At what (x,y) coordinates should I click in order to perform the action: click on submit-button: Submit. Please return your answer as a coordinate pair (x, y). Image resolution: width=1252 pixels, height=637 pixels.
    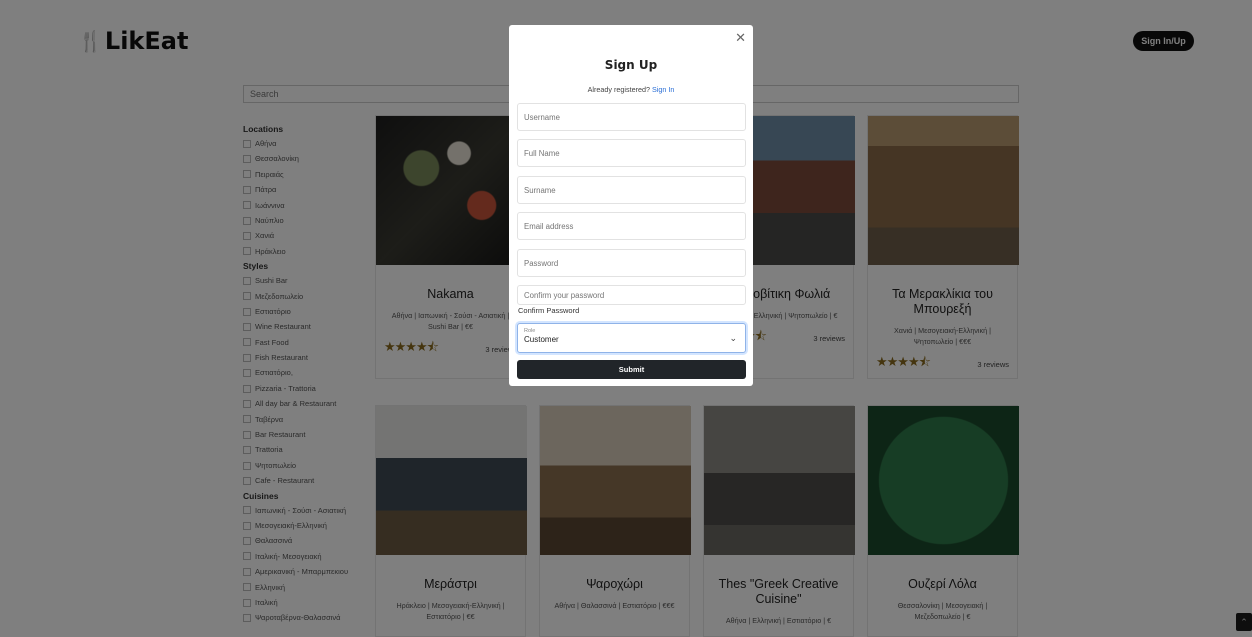
    Looking at the image, I should click on (631, 369).